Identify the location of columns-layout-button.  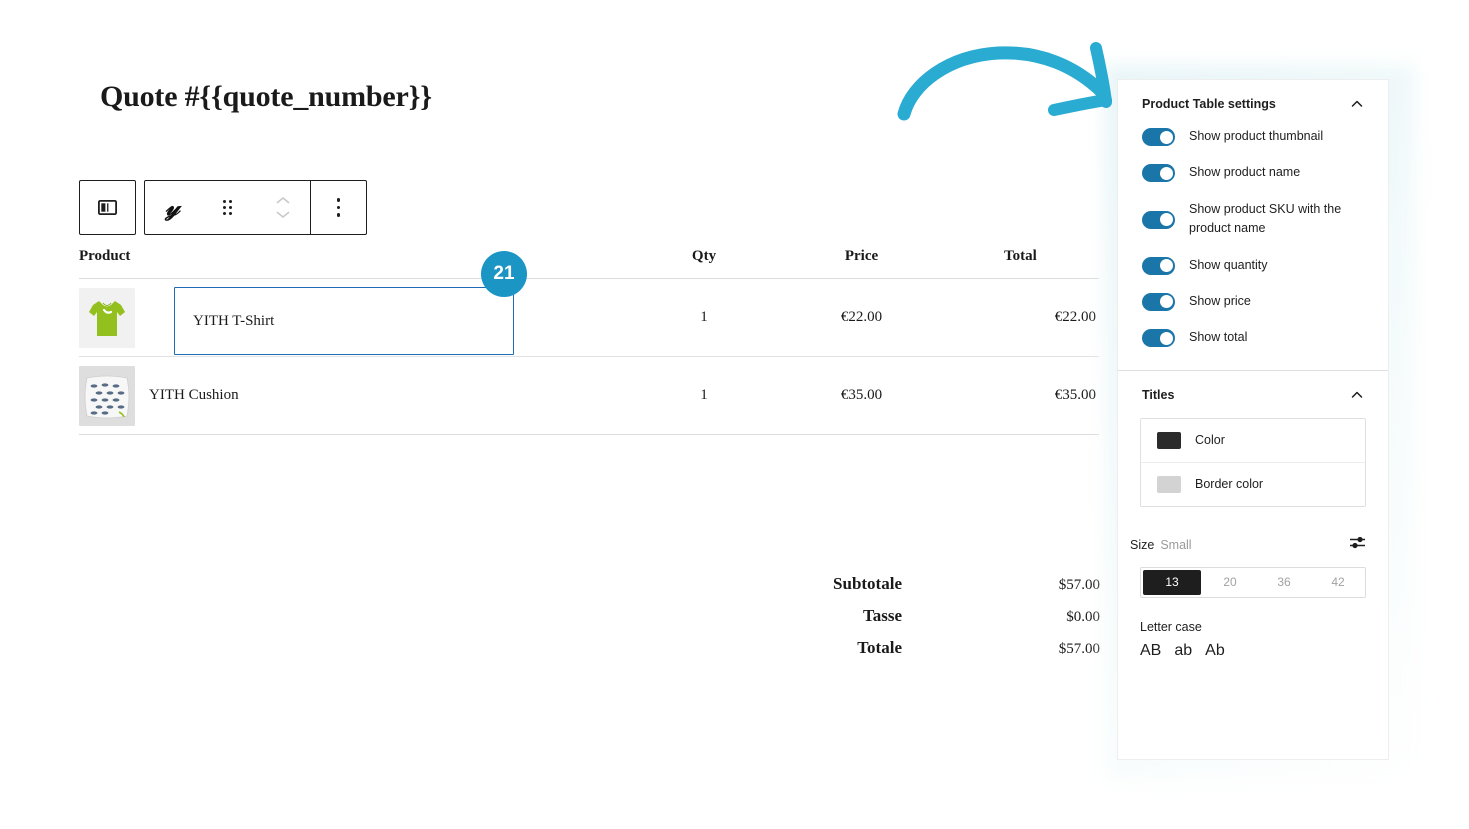
(107, 207).